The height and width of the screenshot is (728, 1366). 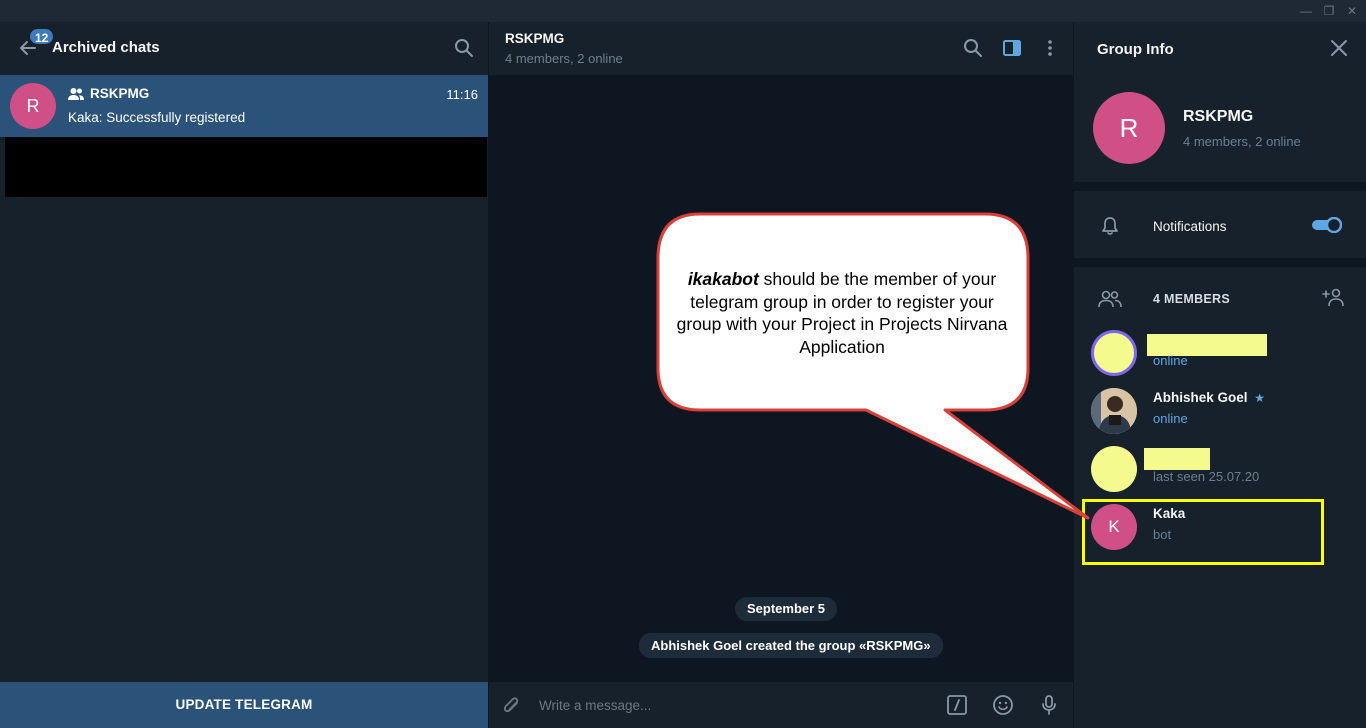 I want to click on chat-name: RSKPMG, so click(x=120, y=93).